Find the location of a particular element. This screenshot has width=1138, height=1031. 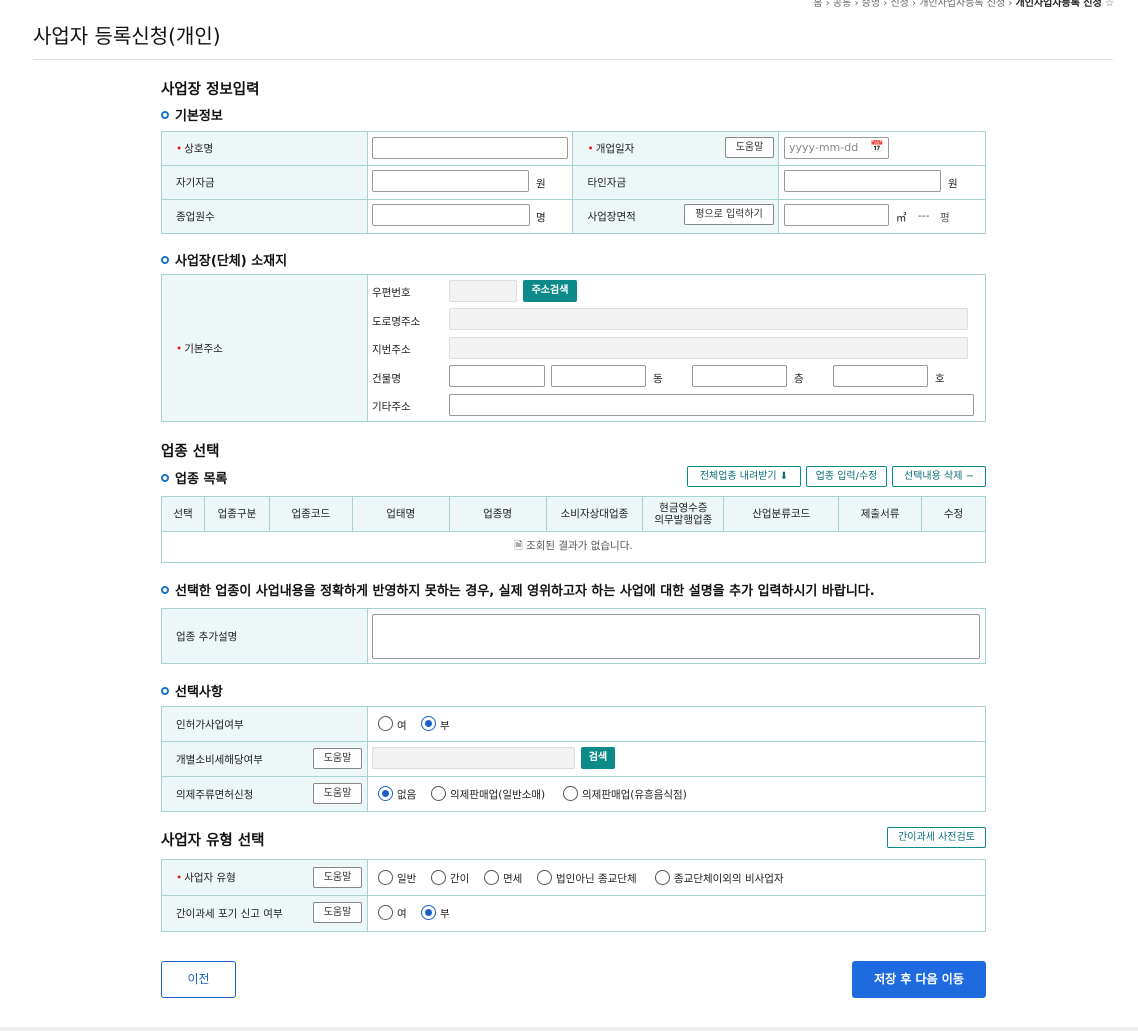

open-date-help-button: 도움말 is located at coordinates (749, 147).